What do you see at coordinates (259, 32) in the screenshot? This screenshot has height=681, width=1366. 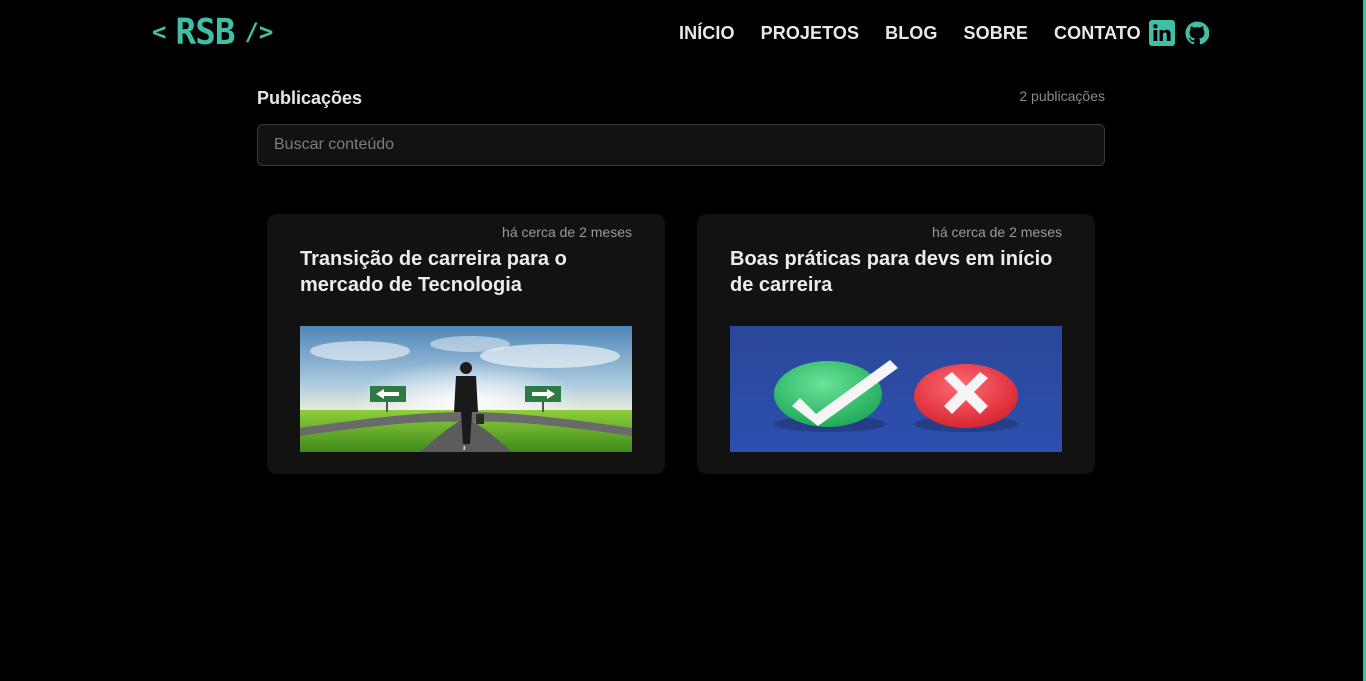 I see `logo-close-bracket: />` at bounding box center [259, 32].